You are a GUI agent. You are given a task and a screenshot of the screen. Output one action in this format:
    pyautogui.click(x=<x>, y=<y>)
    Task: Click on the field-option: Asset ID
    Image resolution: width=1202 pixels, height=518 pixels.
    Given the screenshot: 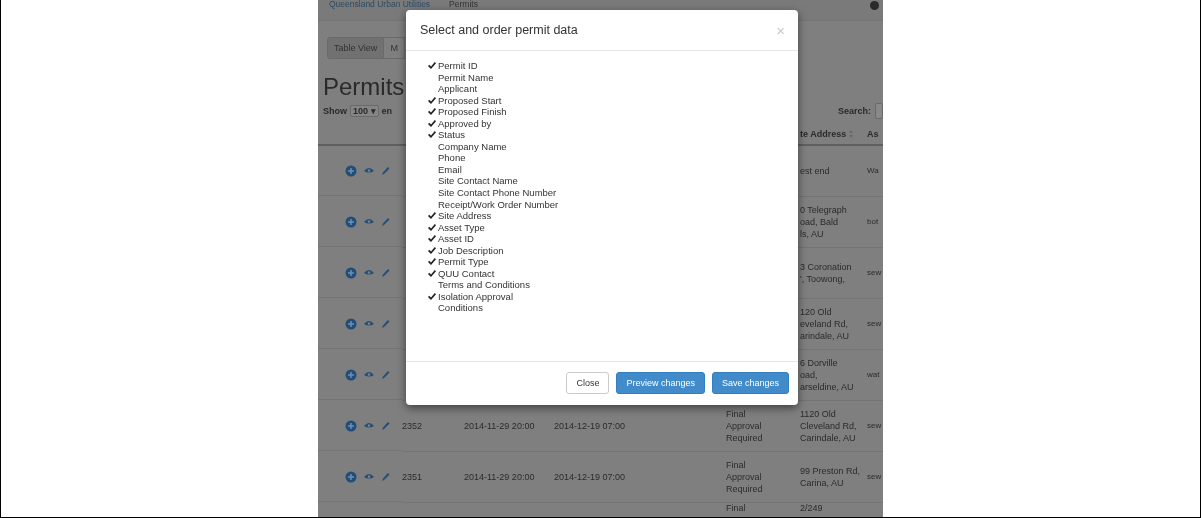 What is the action you would take?
    pyautogui.click(x=456, y=239)
    